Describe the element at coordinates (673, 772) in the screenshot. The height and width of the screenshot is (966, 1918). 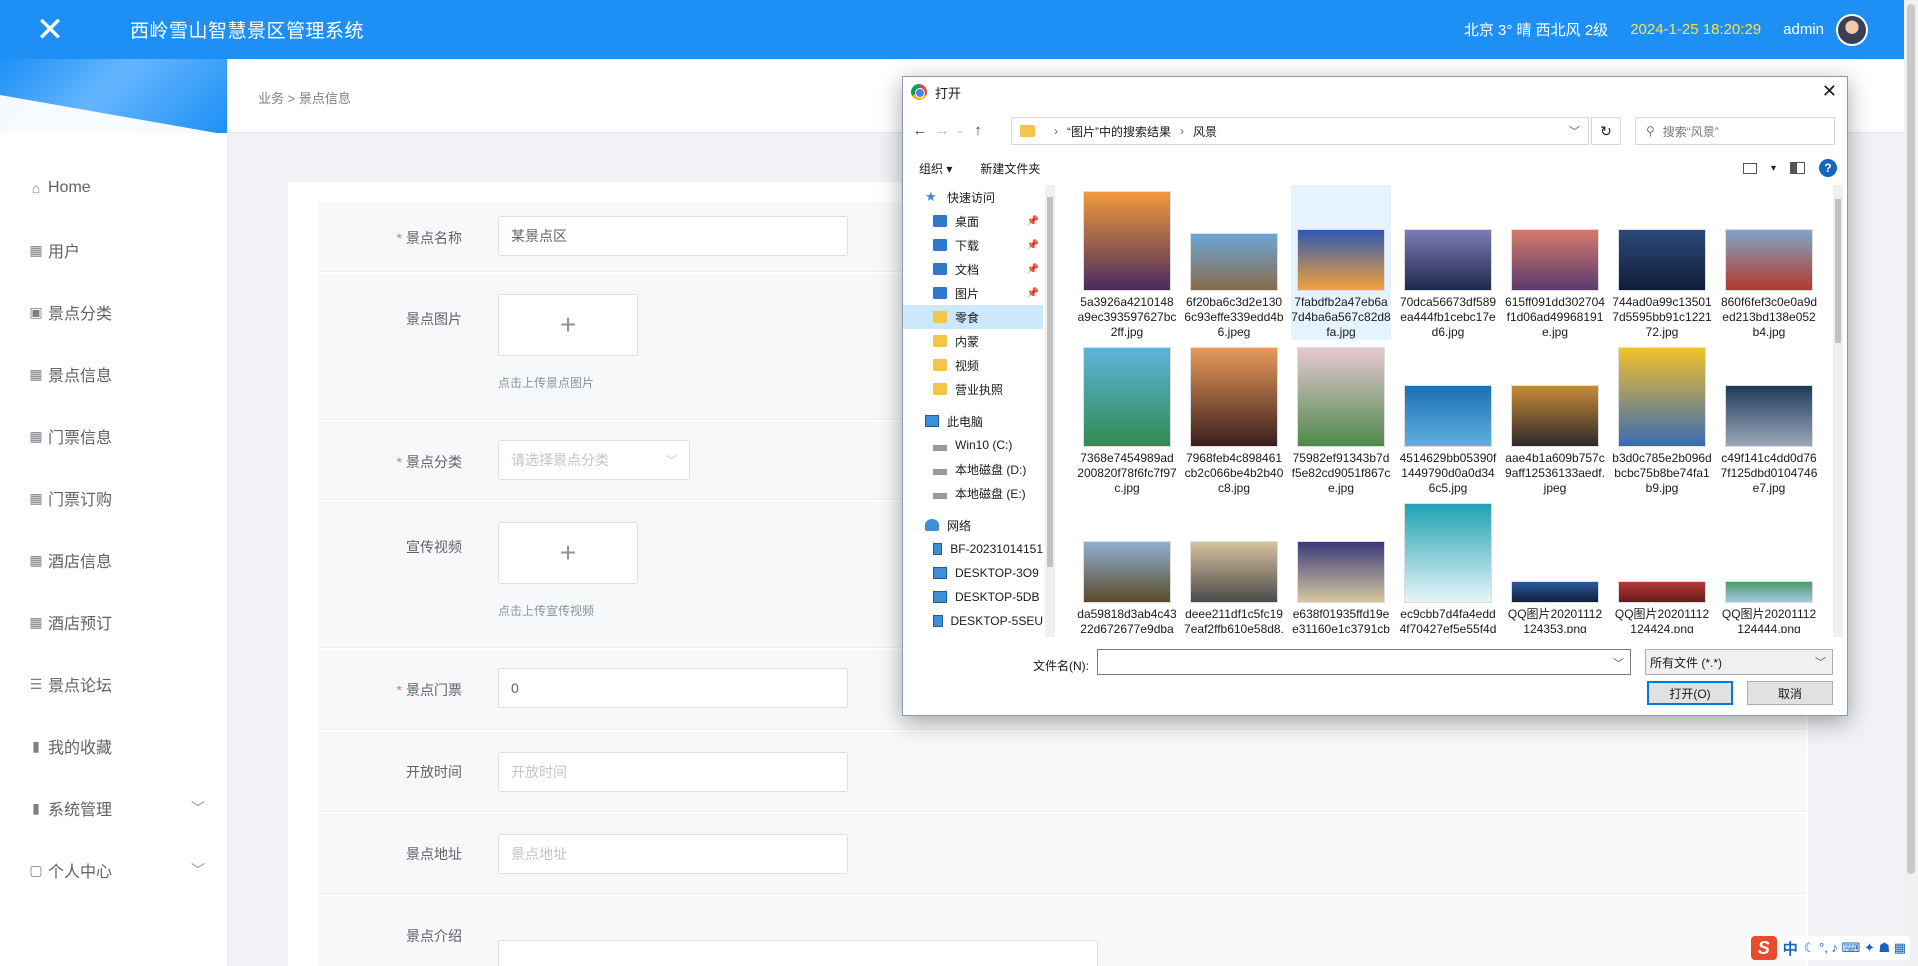
I see `open-time-input: 开放时间` at that location.